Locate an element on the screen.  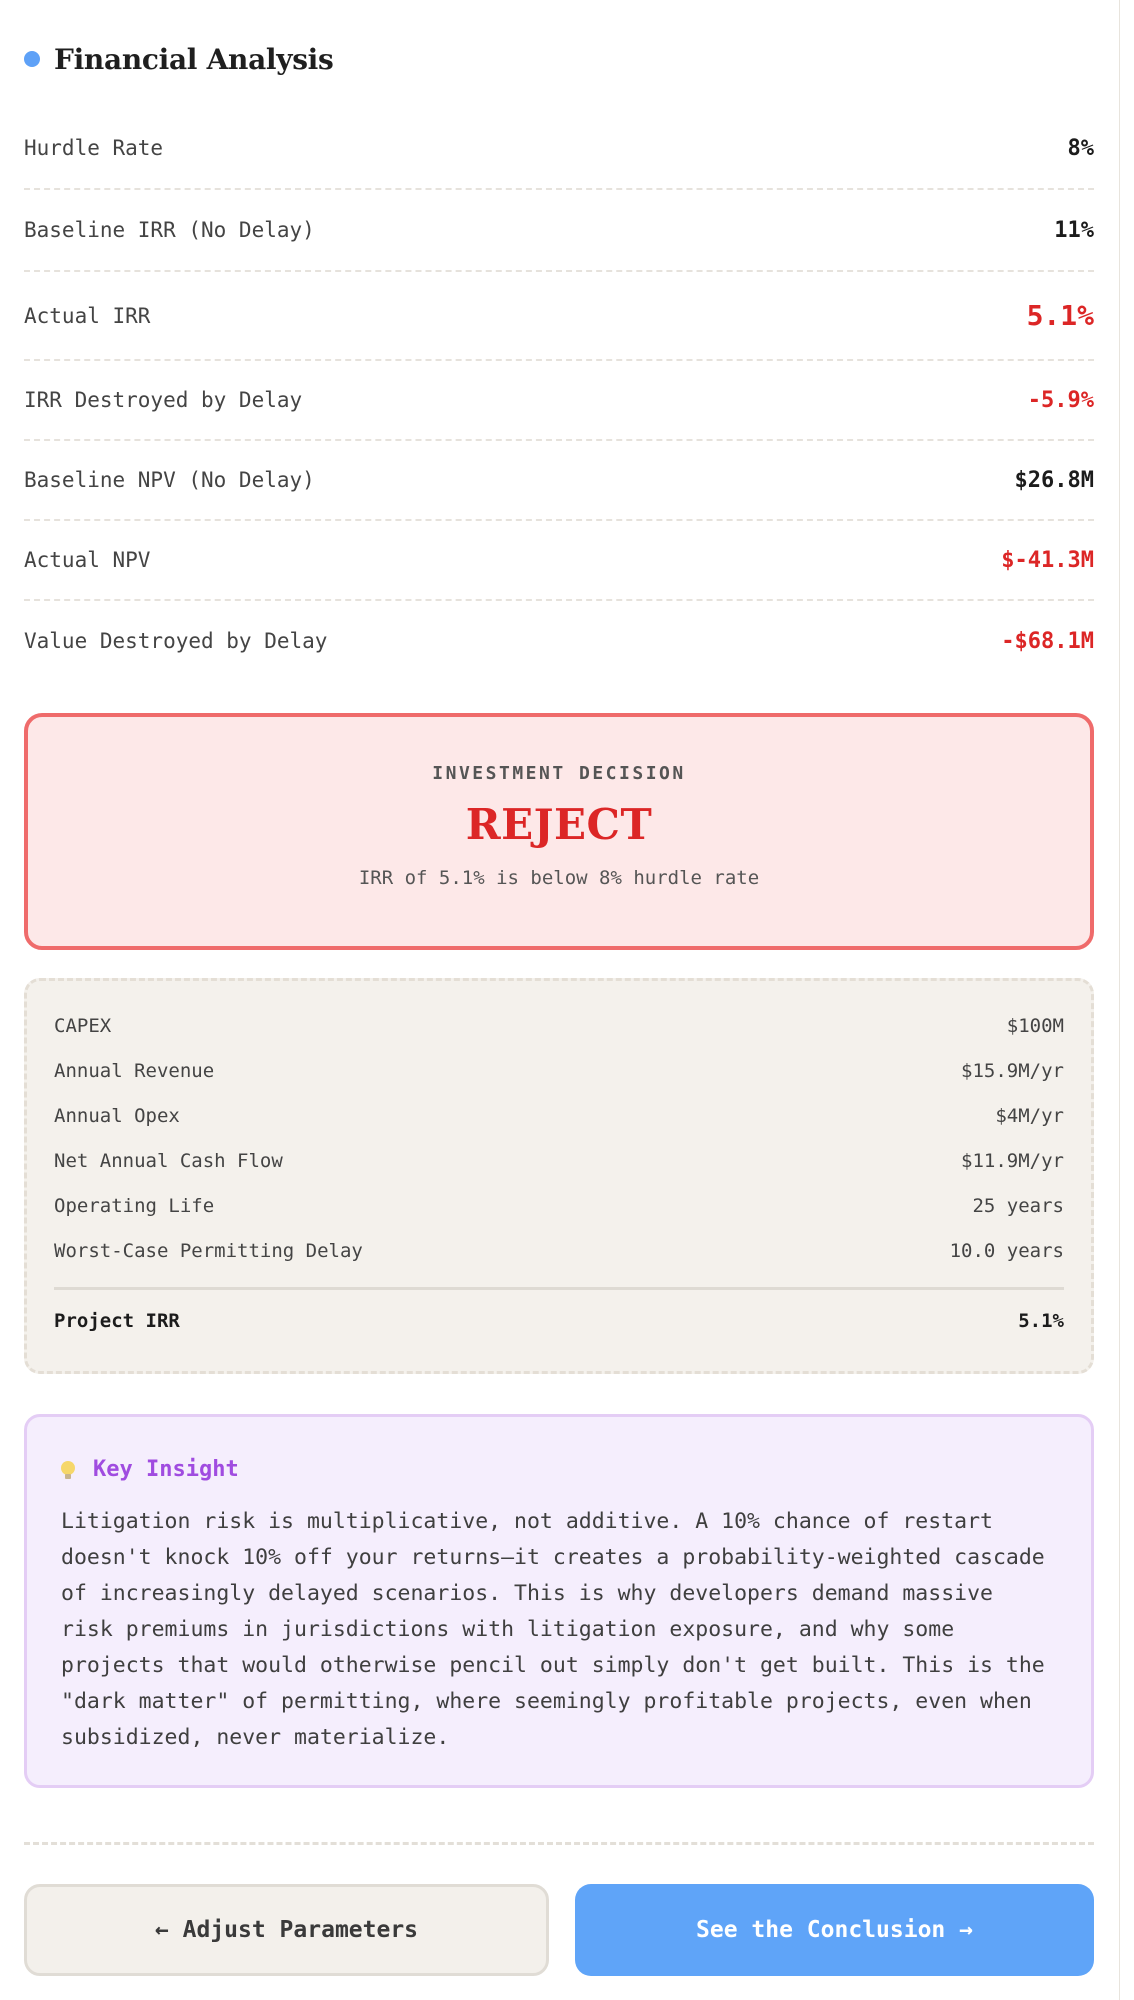
metric-value: -5.9% is located at coordinates (1060, 400).